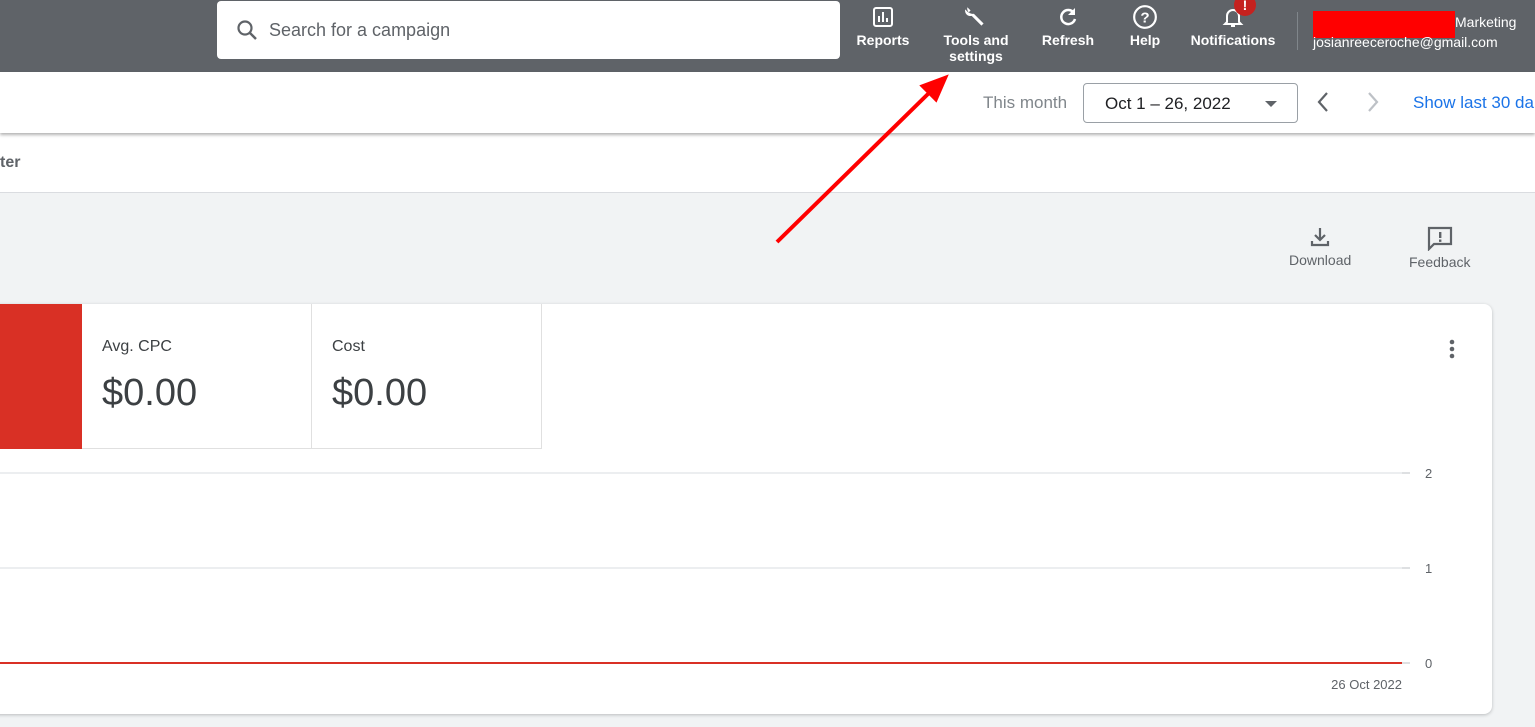 This screenshot has width=1535, height=727. I want to click on help-button: ? Help, so click(1145, 25).